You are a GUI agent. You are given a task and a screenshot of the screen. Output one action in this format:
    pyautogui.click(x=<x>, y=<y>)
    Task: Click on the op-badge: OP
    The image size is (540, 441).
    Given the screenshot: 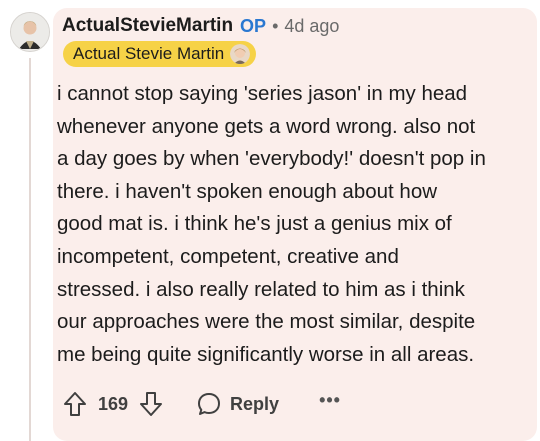 What is the action you would take?
    pyautogui.click(x=253, y=25)
    